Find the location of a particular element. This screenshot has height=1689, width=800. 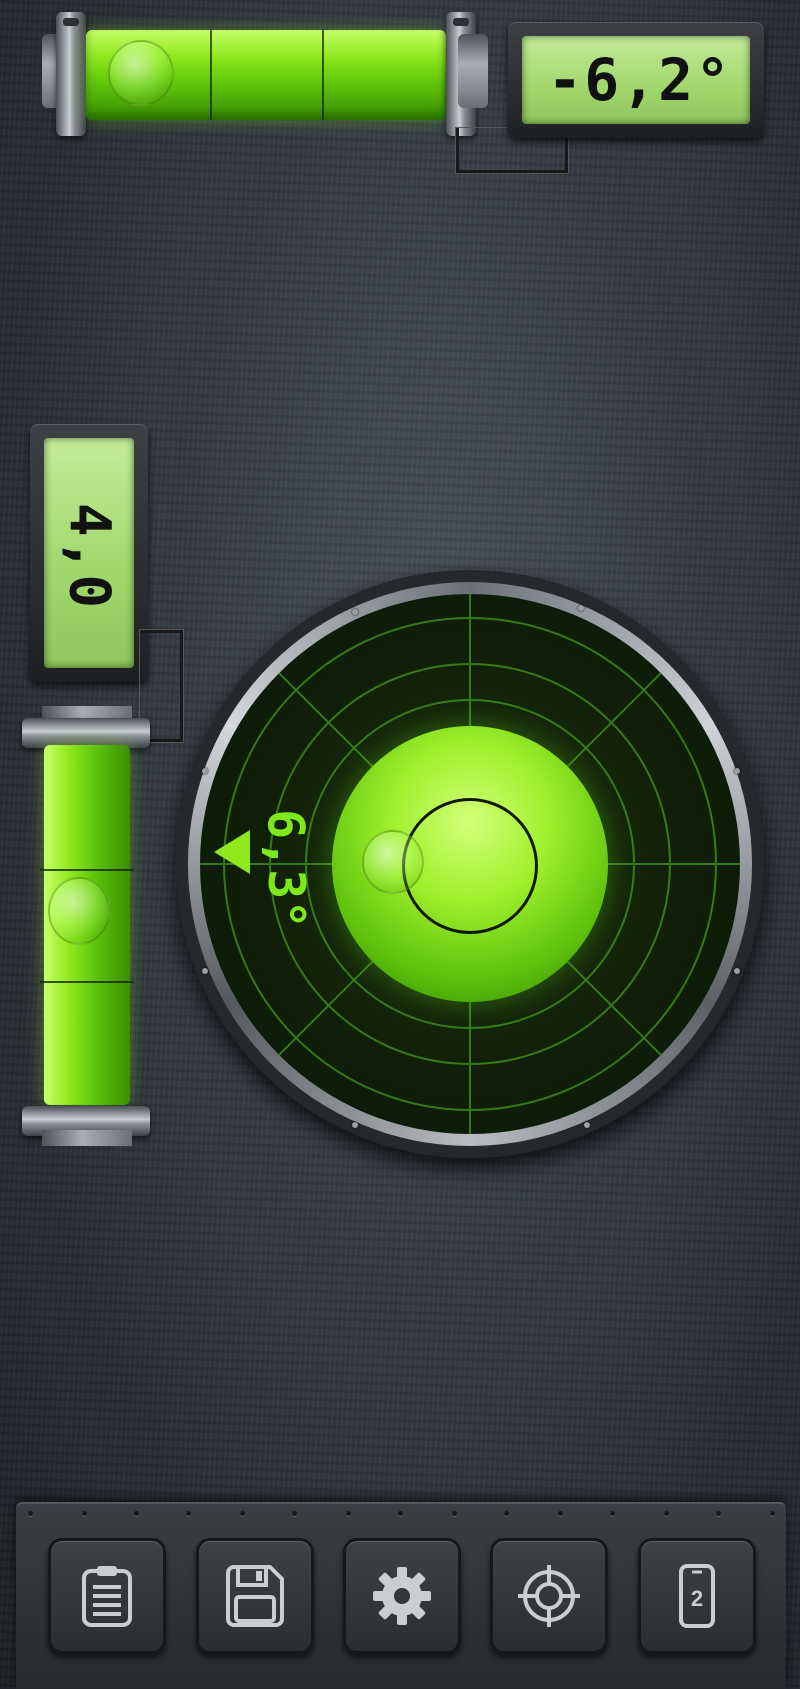

save-icon is located at coordinates (255, 1596).